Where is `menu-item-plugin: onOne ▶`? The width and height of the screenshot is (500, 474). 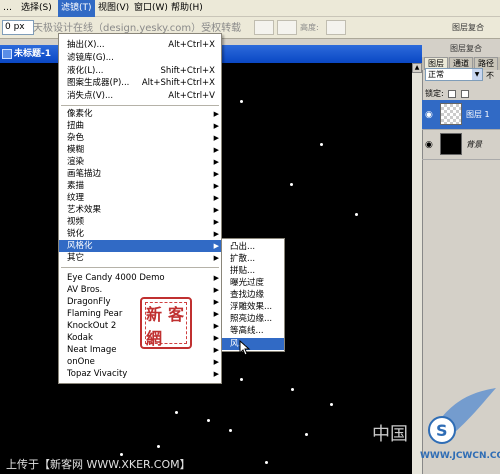 menu-item-plugin: onOne ▶ is located at coordinates (141, 362).